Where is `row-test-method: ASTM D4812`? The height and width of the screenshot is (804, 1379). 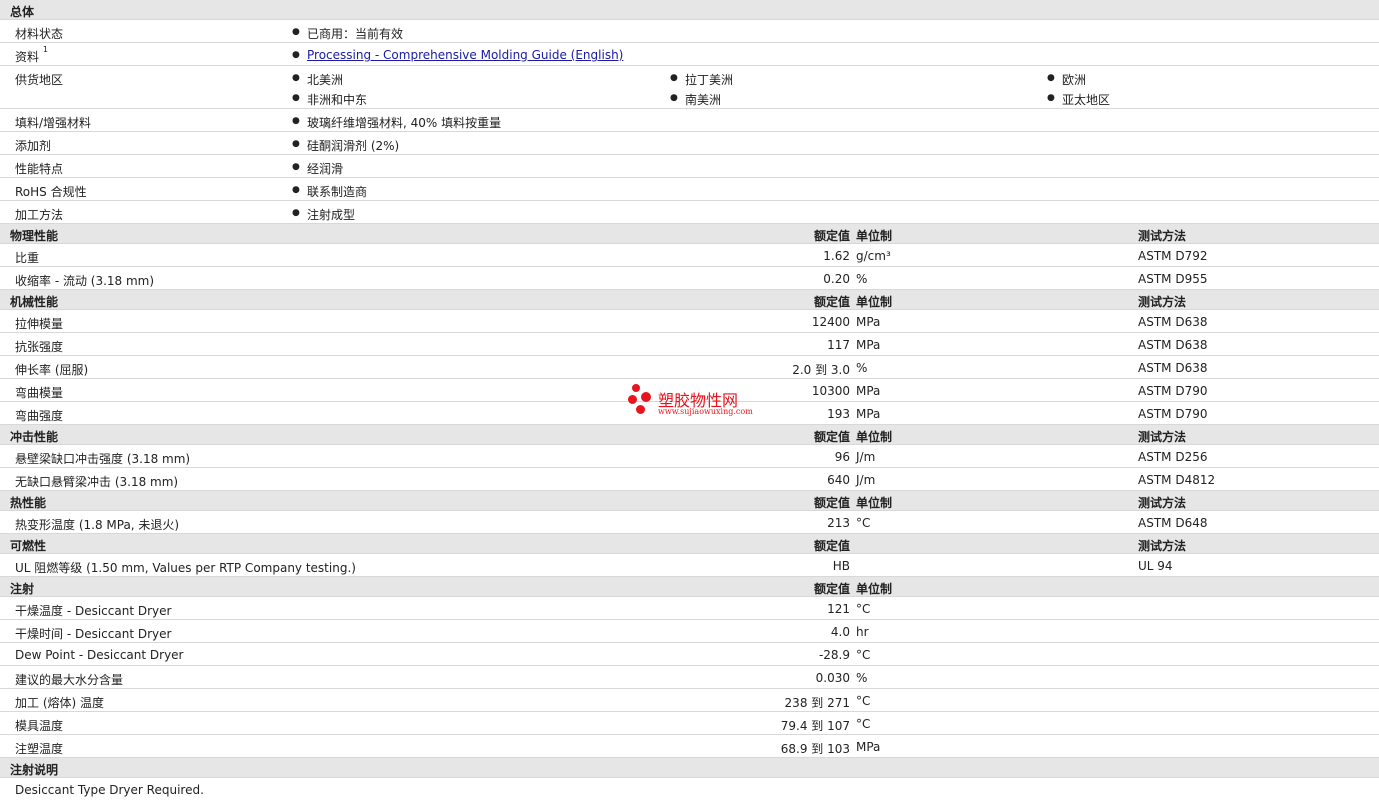 row-test-method: ASTM D4812 is located at coordinates (1177, 480).